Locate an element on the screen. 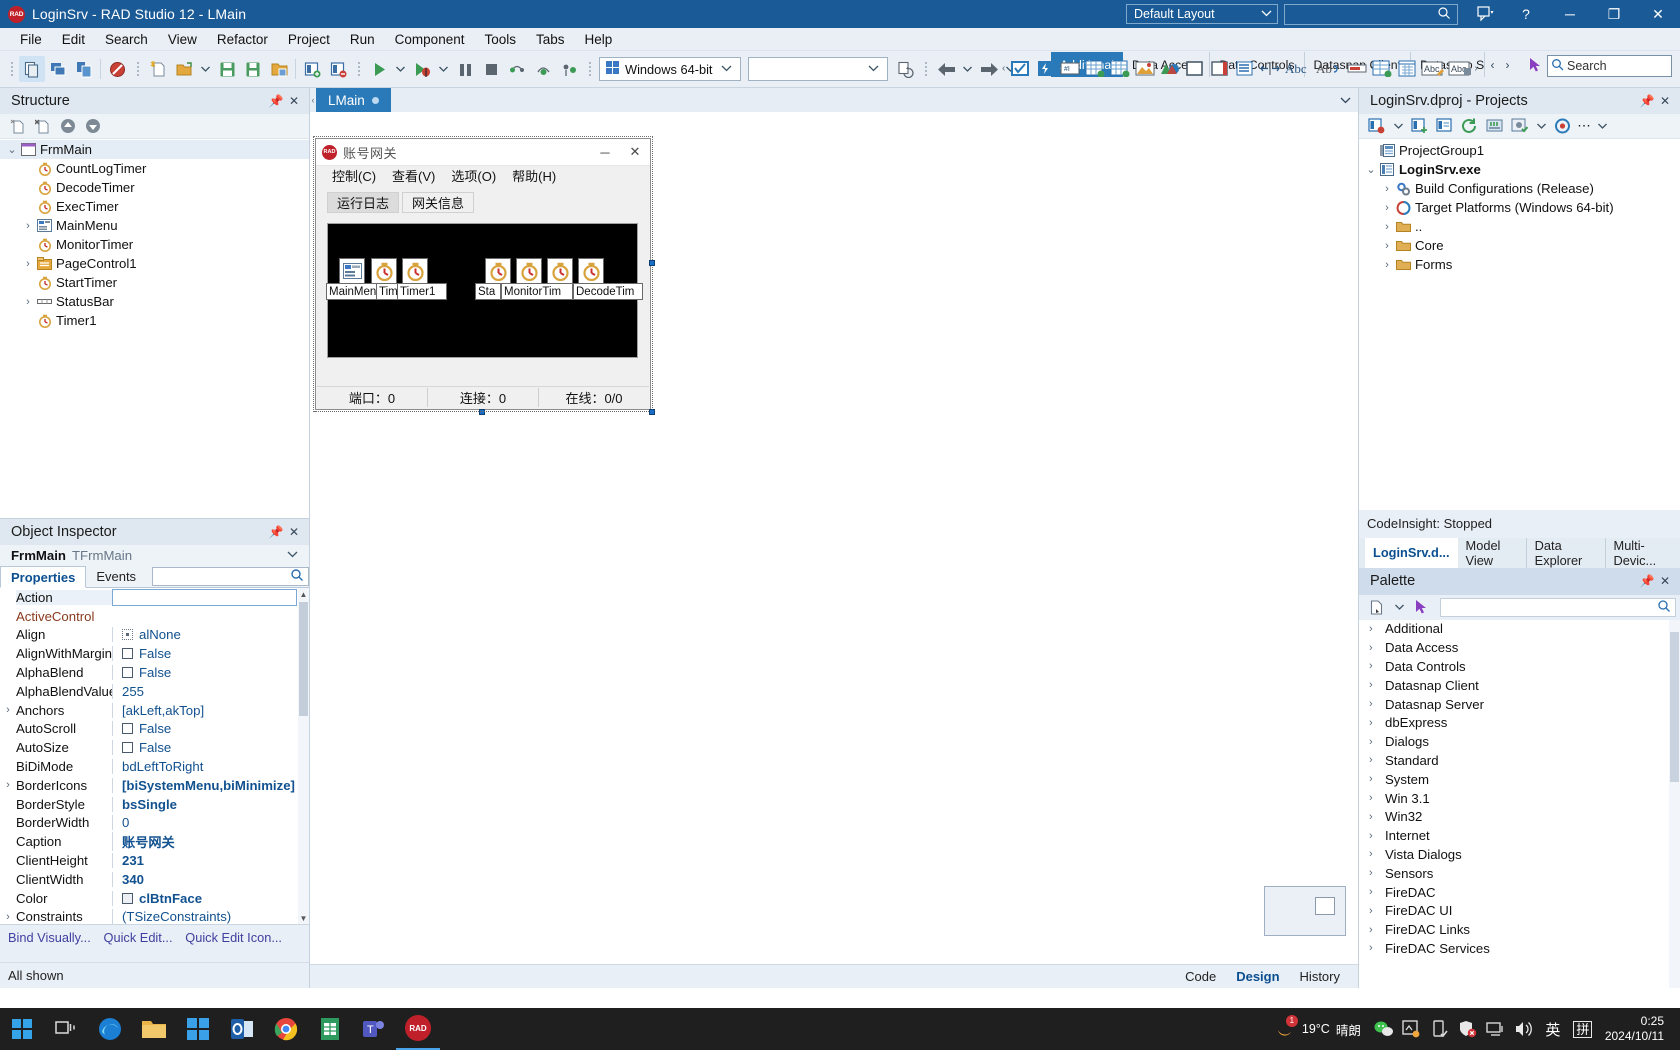 Image resolution: width=1680 pixels, height=1050 pixels. help-button: ? is located at coordinates (1526, 14).